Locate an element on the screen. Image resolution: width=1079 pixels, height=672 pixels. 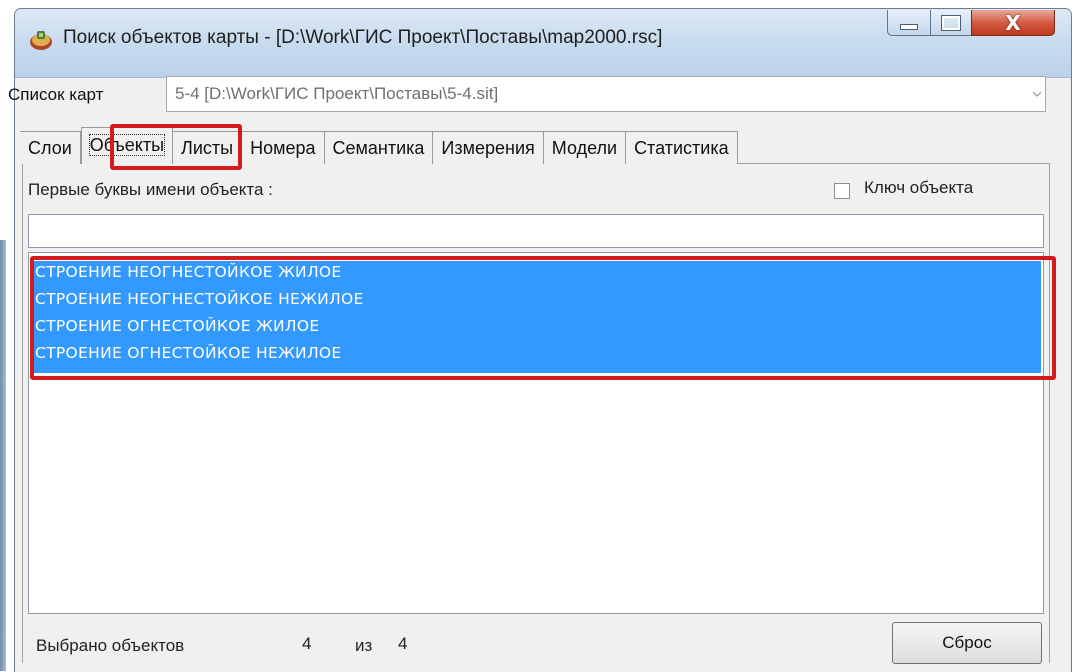
maximize-icon is located at coordinates (951, 22).